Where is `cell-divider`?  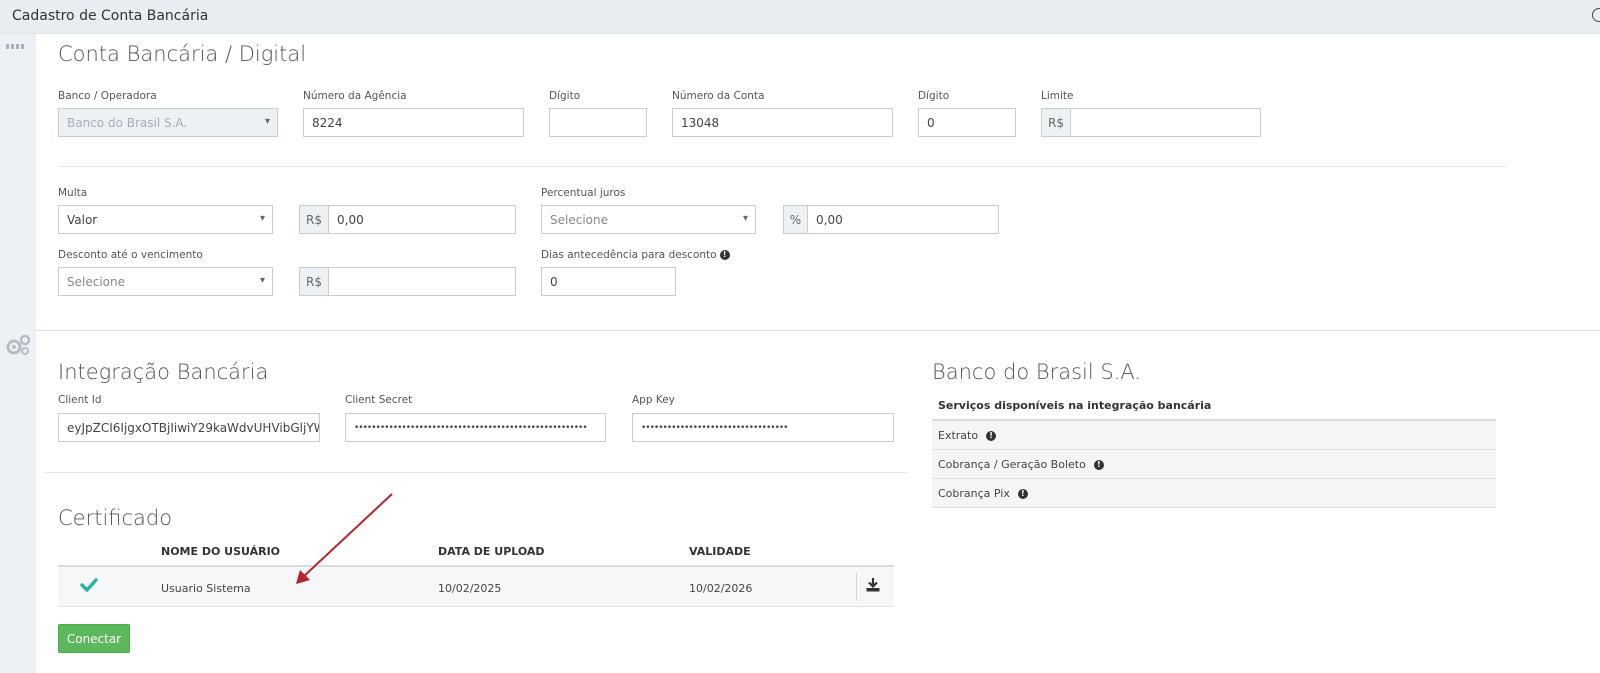 cell-divider is located at coordinates (856, 587).